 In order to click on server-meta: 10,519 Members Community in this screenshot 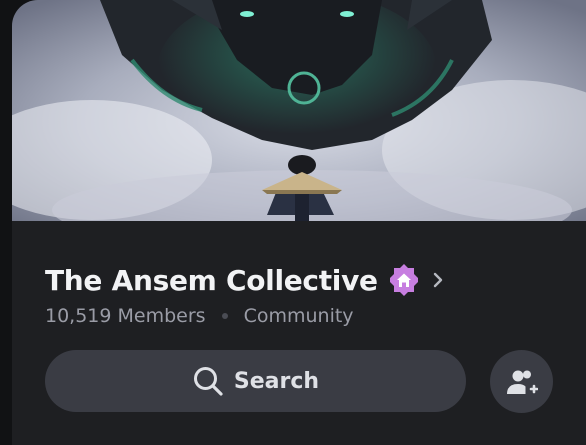, I will do `click(199, 316)`.